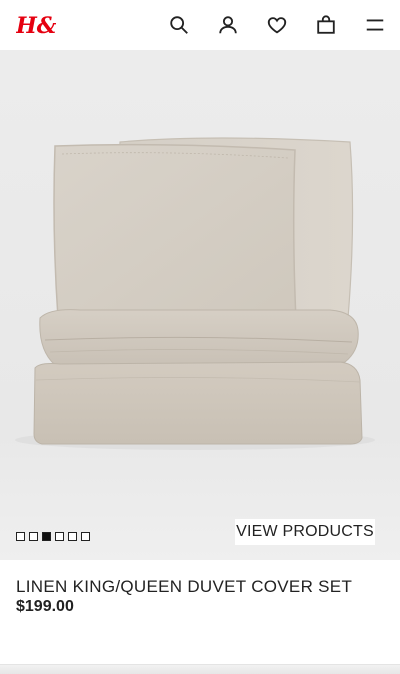 This screenshot has width=400, height=674. What do you see at coordinates (46, 536) in the screenshot?
I see `carousel-dot-active` at bounding box center [46, 536].